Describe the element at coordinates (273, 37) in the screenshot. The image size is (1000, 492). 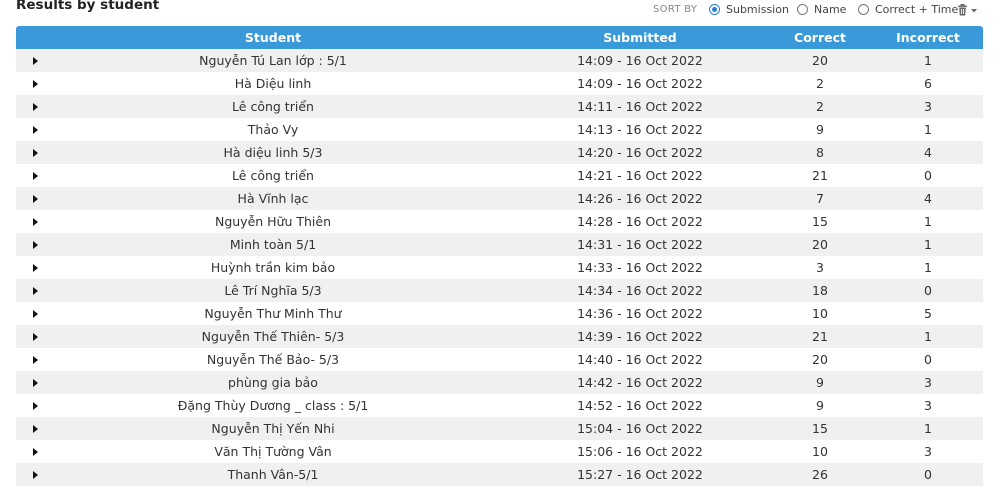
I see `column-header-student: Student` at that location.